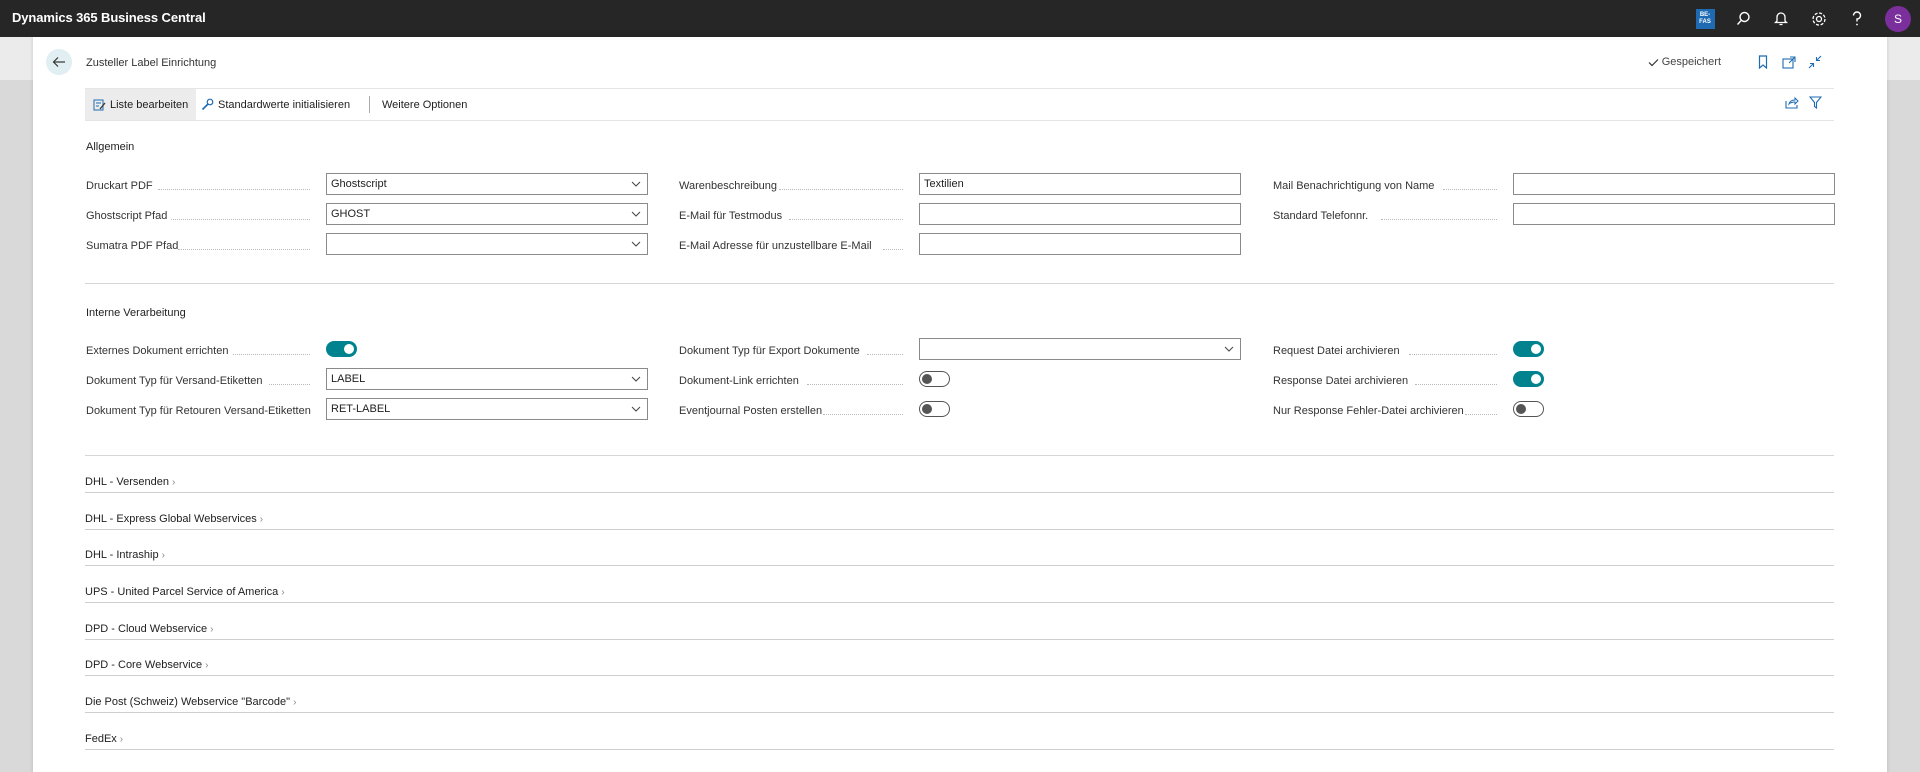 The image size is (1920, 772). Describe the element at coordinates (487, 379) in the screenshot. I see `doc-type-ship-select: LABEL` at that location.